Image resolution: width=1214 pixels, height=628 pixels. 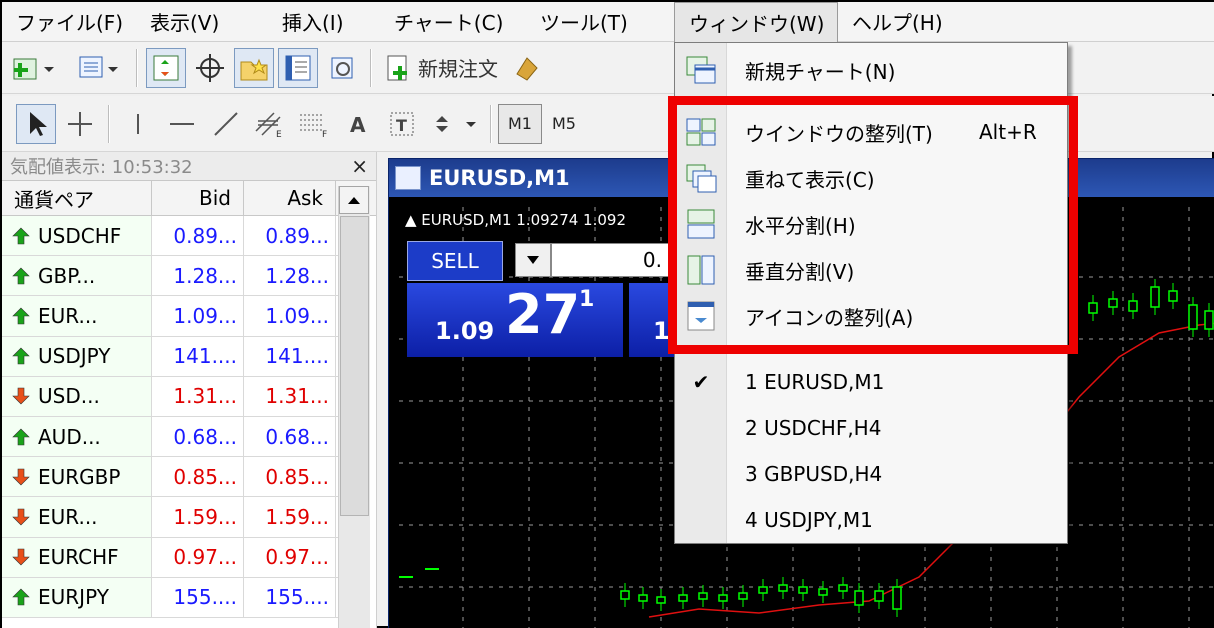 I want to click on sell-button: SELL, so click(x=455, y=261).